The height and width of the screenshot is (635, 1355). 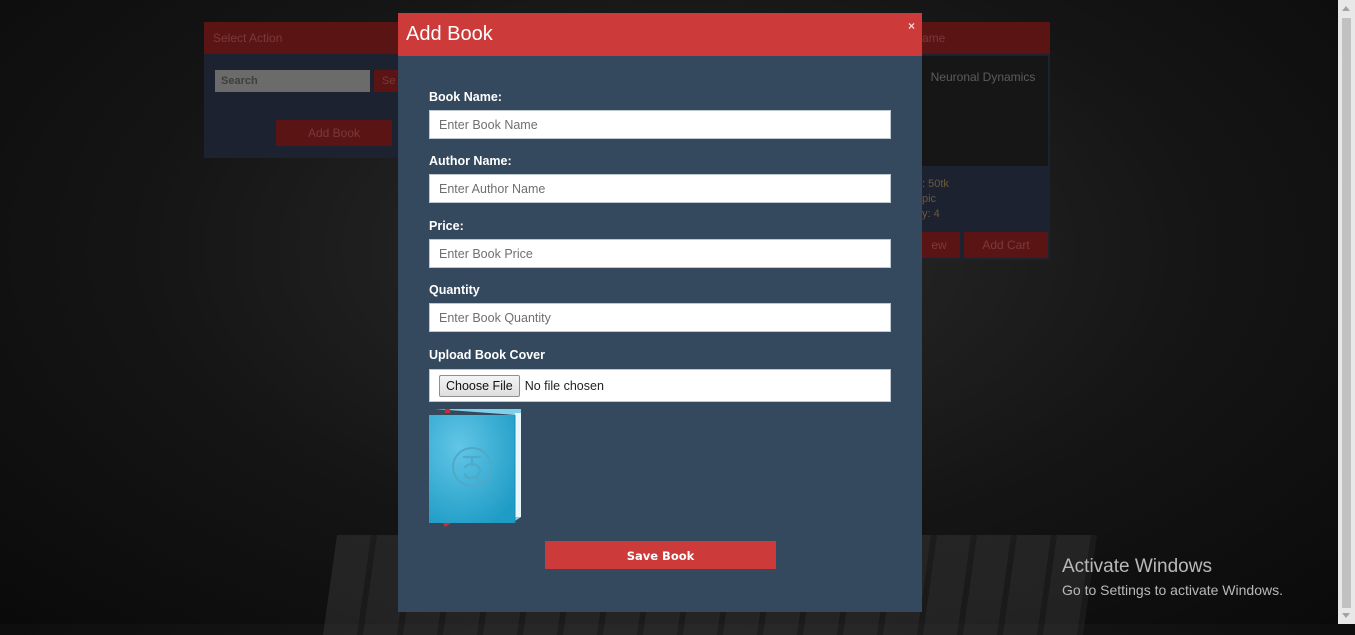 What do you see at coordinates (470, 161) in the screenshot?
I see `author-name-label: Author Name:` at bounding box center [470, 161].